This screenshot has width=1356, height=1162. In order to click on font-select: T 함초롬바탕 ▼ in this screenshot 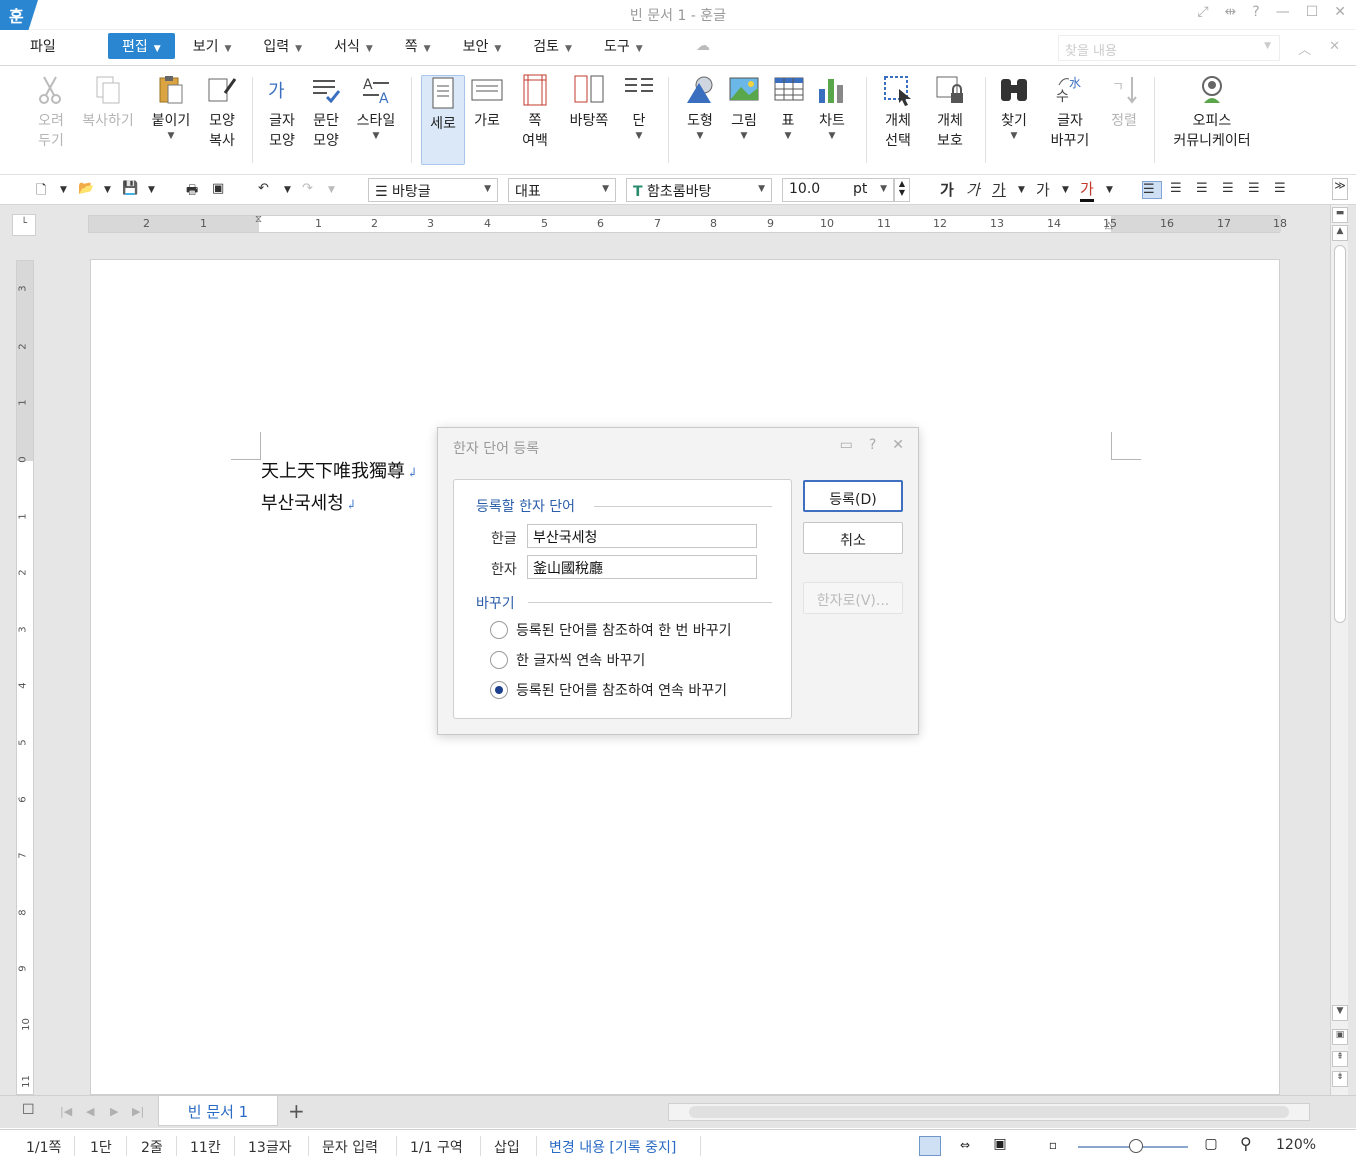, I will do `click(699, 190)`.